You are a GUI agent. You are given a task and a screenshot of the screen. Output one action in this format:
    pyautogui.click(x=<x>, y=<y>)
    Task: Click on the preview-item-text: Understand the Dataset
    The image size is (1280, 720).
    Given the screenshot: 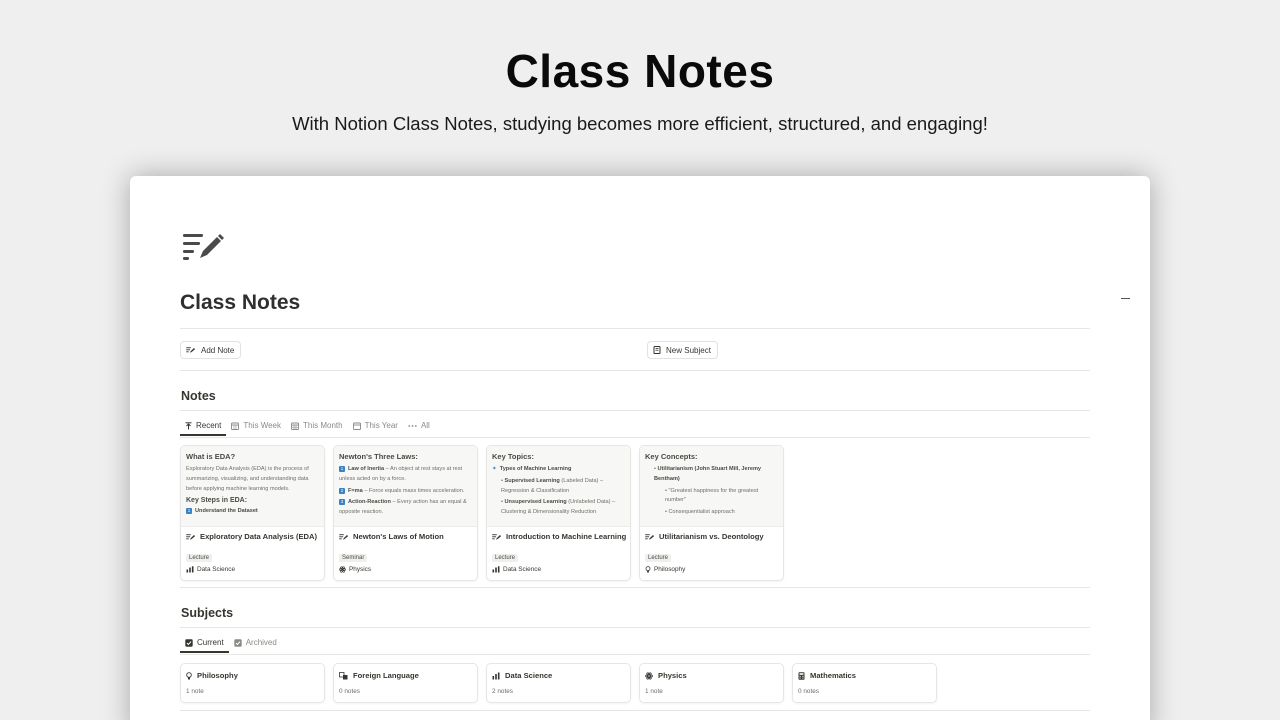 What is the action you would take?
    pyautogui.click(x=226, y=511)
    